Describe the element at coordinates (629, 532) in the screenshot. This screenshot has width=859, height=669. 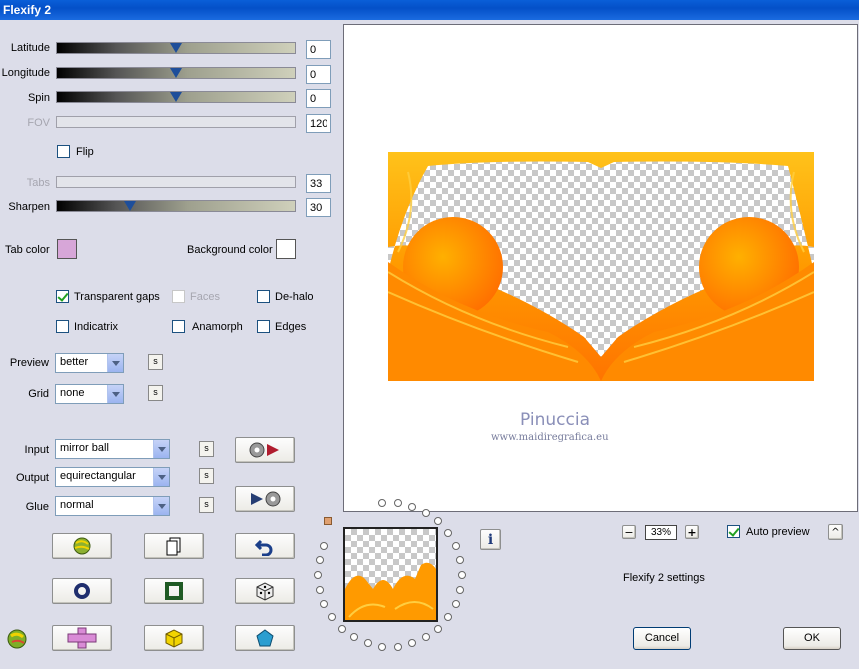
I see `zoom-out-button: −` at that location.